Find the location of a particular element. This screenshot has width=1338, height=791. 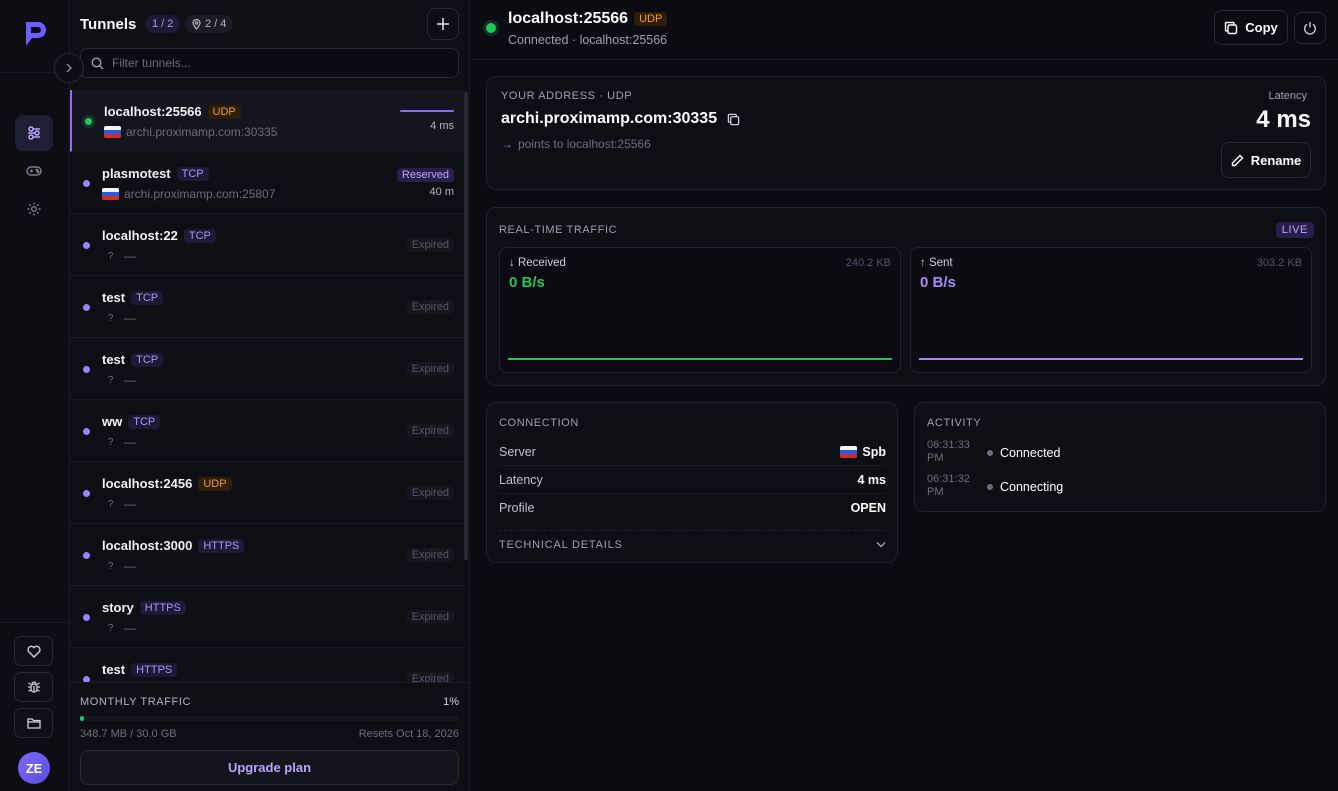

gear-icon is located at coordinates (34, 209).